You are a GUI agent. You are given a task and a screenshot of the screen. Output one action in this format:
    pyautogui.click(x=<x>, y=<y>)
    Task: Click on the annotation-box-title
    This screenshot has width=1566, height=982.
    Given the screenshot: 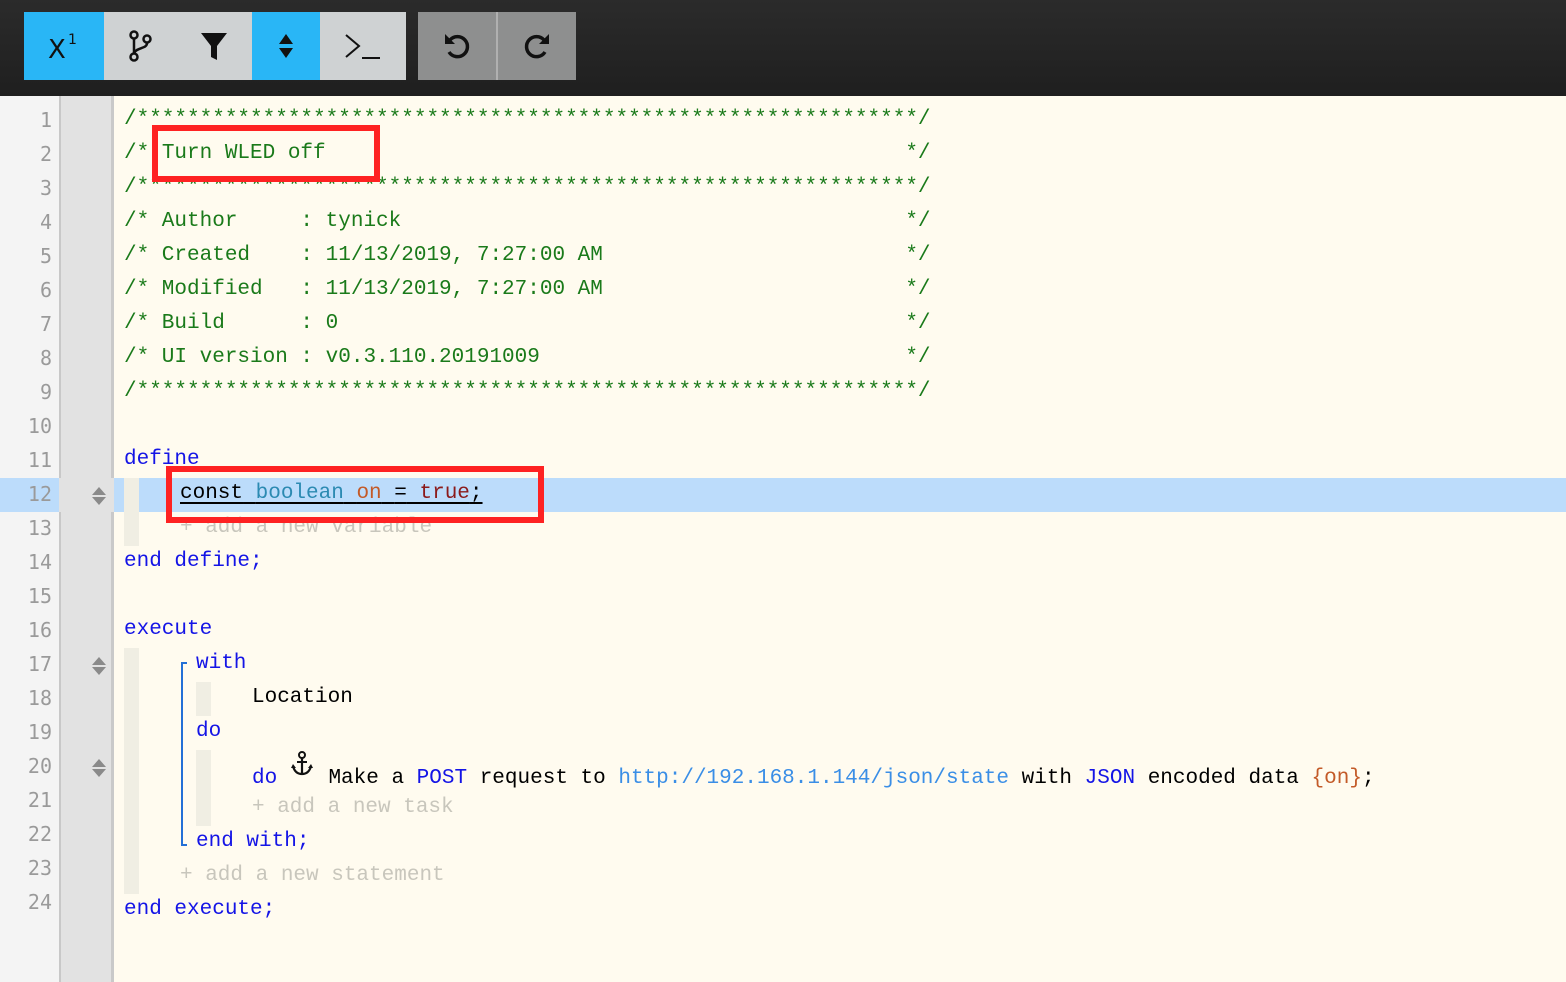 What is the action you would take?
    pyautogui.click(x=266, y=153)
    